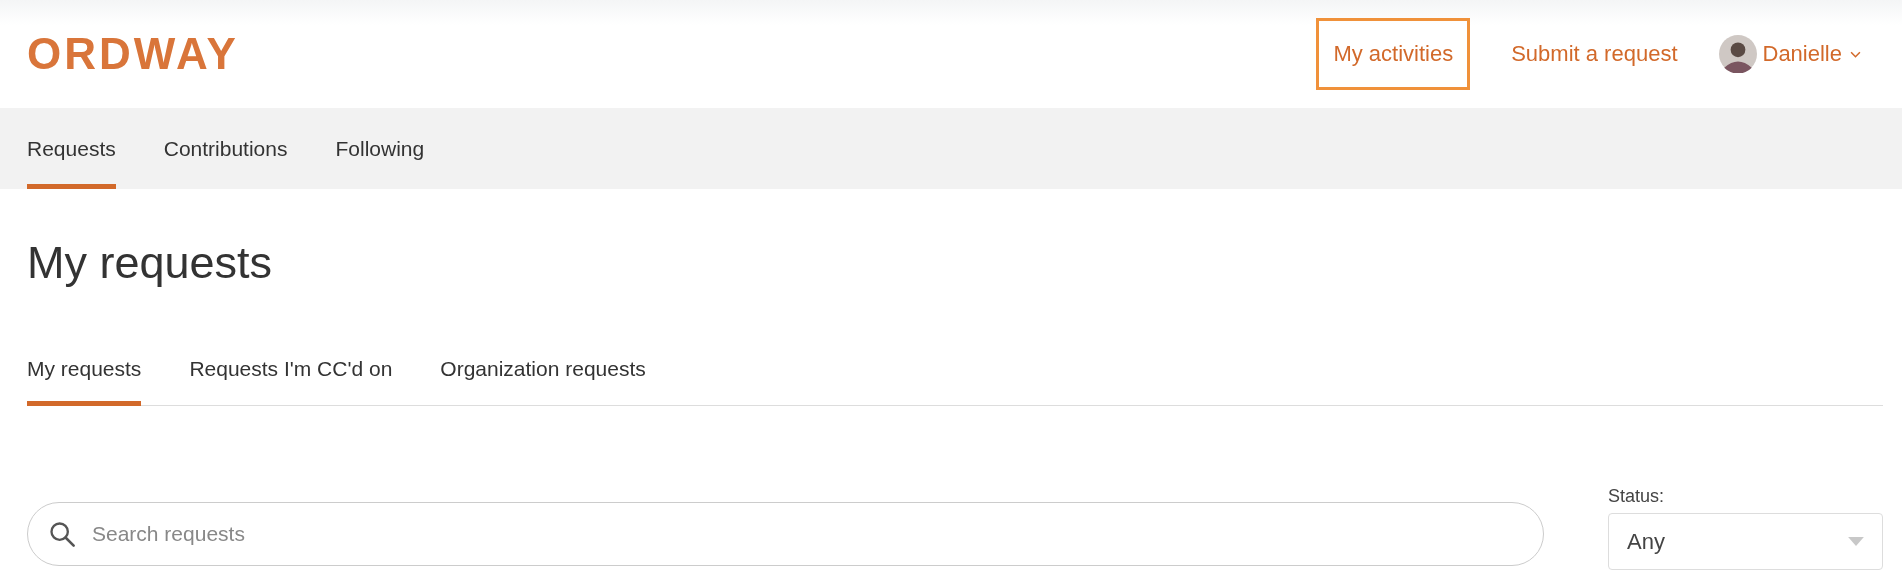 Image resolution: width=1902 pixels, height=572 pixels. What do you see at coordinates (150, 263) in the screenshot?
I see `page-title: My requests` at bounding box center [150, 263].